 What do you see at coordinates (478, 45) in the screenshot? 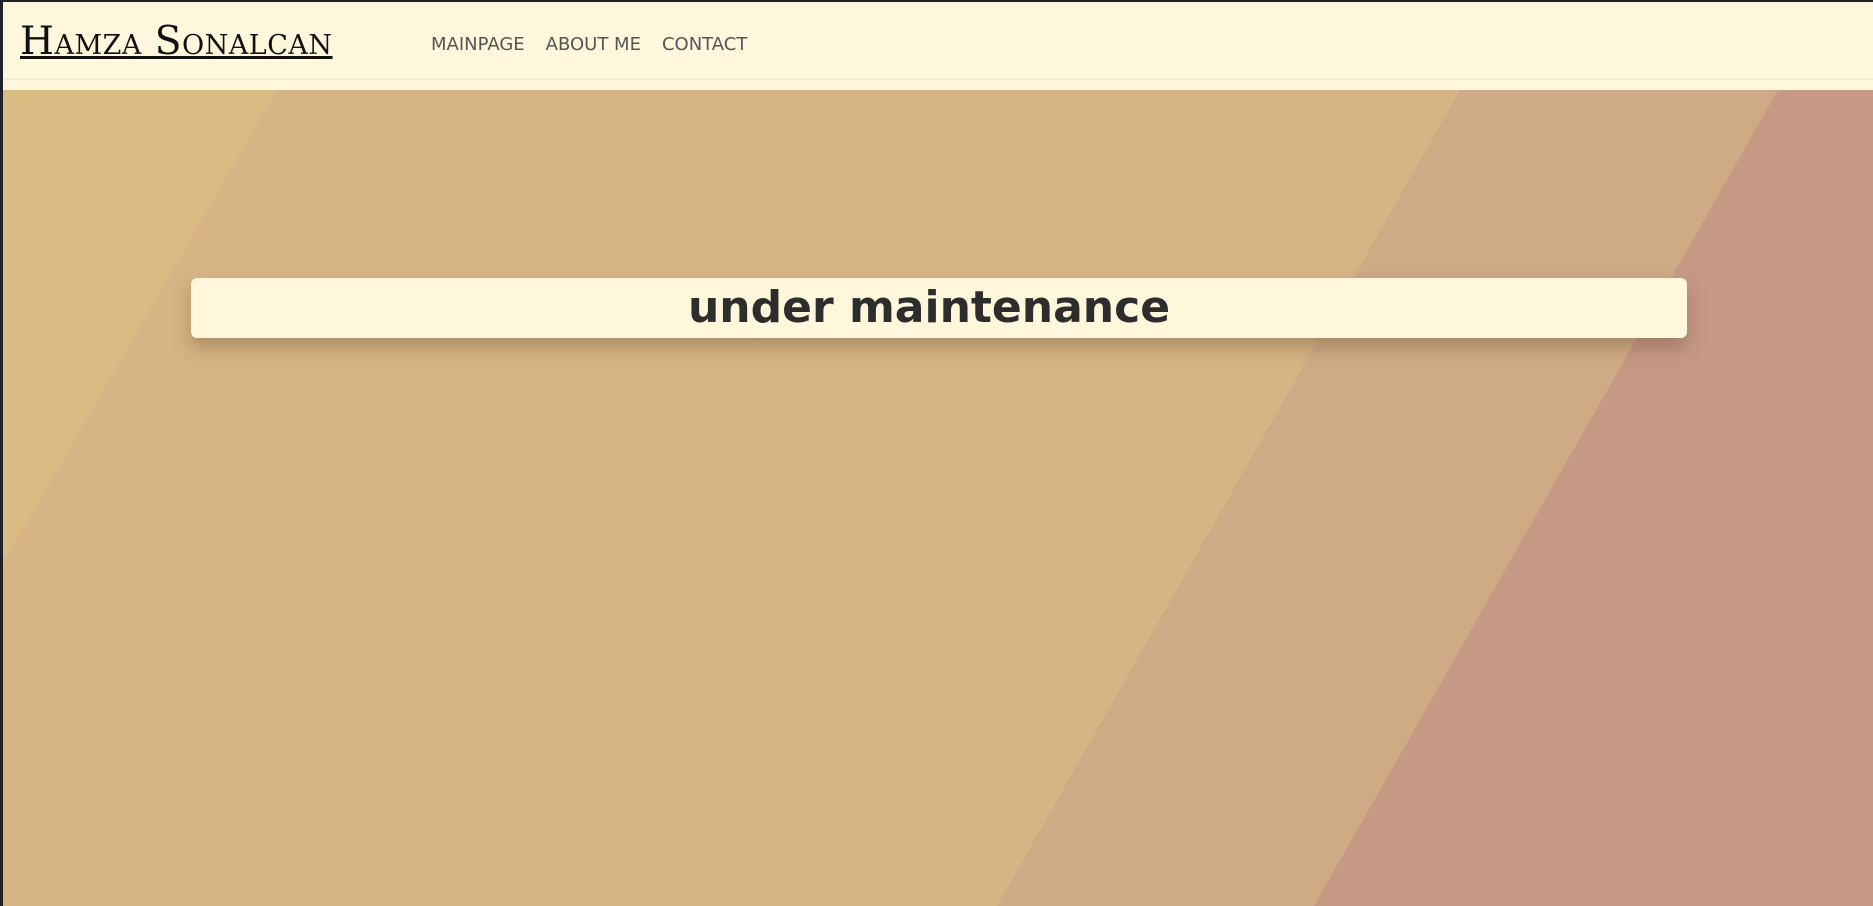
I see `nav-link-mainpage: MAINPAGE` at bounding box center [478, 45].